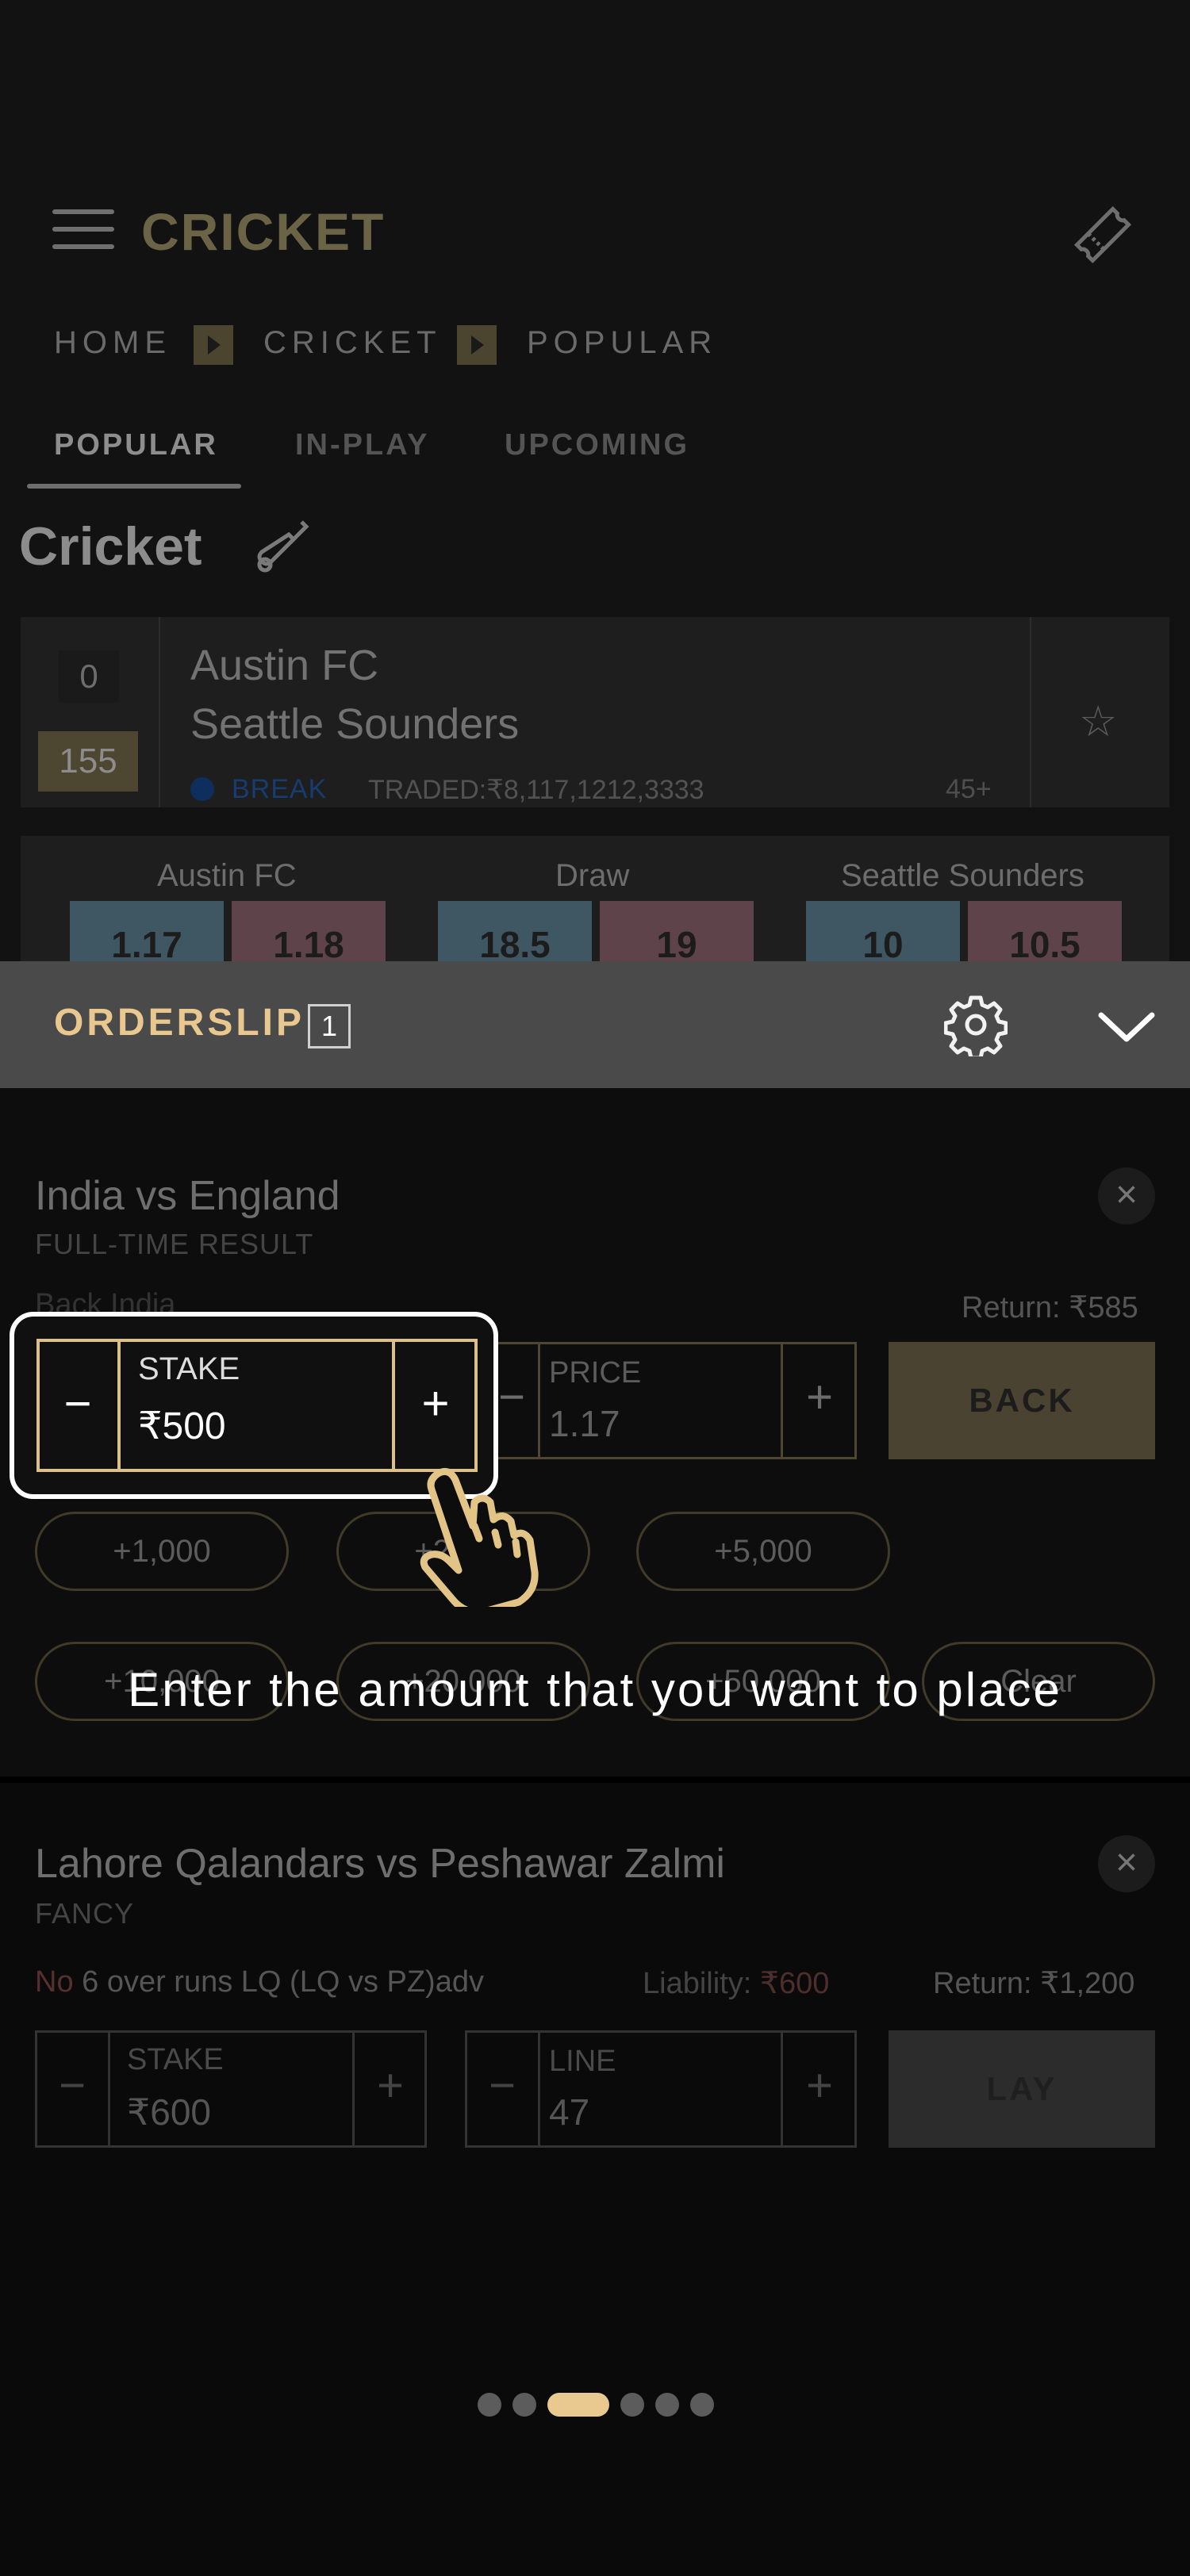 The width and height of the screenshot is (1190, 2576). Describe the element at coordinates (362, 445) in the screenshot. I see `tab-in-play: IN-PLAY` at that location.